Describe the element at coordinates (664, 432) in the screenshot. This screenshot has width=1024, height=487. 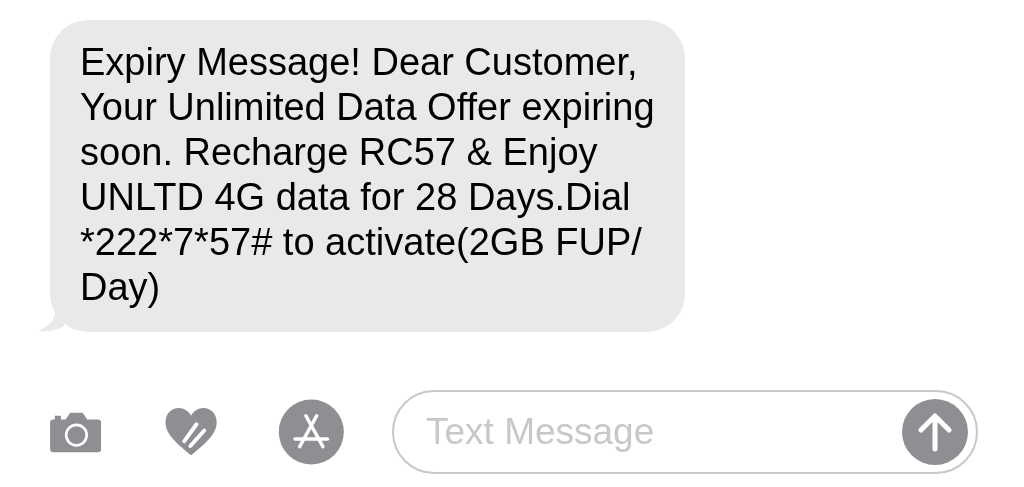
I see `message-input: Text Message` at that location.